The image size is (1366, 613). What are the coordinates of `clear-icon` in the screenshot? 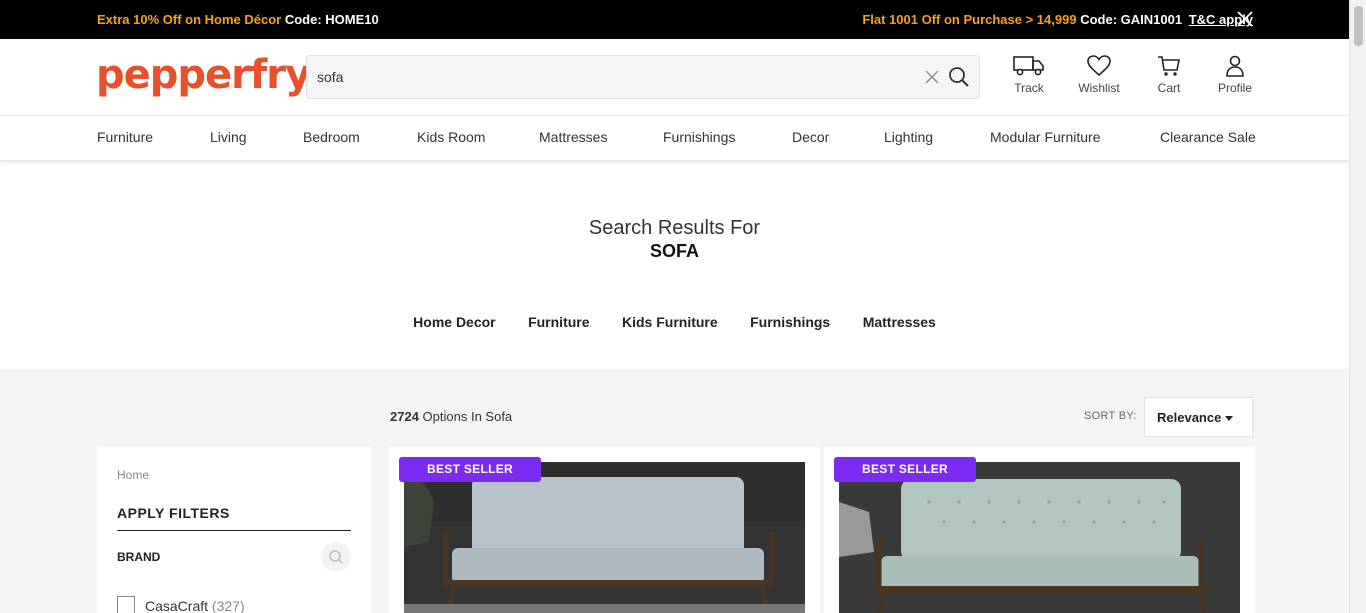 It's located at (932, 77).